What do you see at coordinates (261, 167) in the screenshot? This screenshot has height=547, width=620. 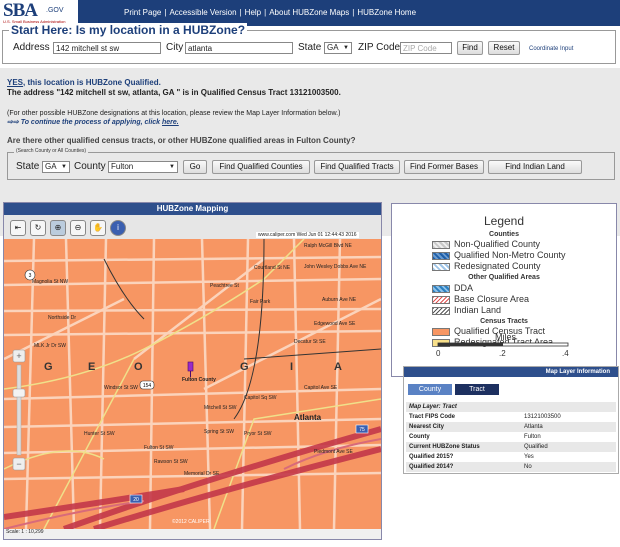 I see `find-qualified-counties-button: Find Qualified Counties` at bounding box center [261, 167].